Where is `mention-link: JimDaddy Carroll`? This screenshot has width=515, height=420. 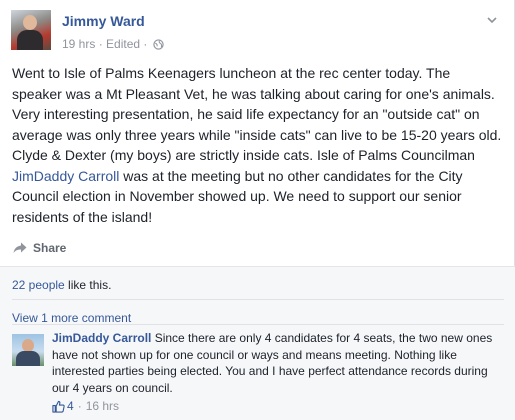
mention-link: JimDaddy Carroll is located at coordinates (65, 176).